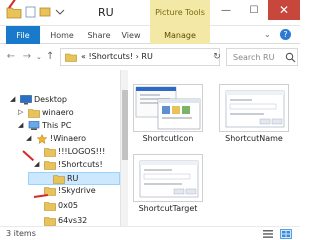 The width and height of the screenshot is (320, 240). Describe the element at coordinates (150, 233) in the screenshot. I see `status-bar: 3 items` at that location.